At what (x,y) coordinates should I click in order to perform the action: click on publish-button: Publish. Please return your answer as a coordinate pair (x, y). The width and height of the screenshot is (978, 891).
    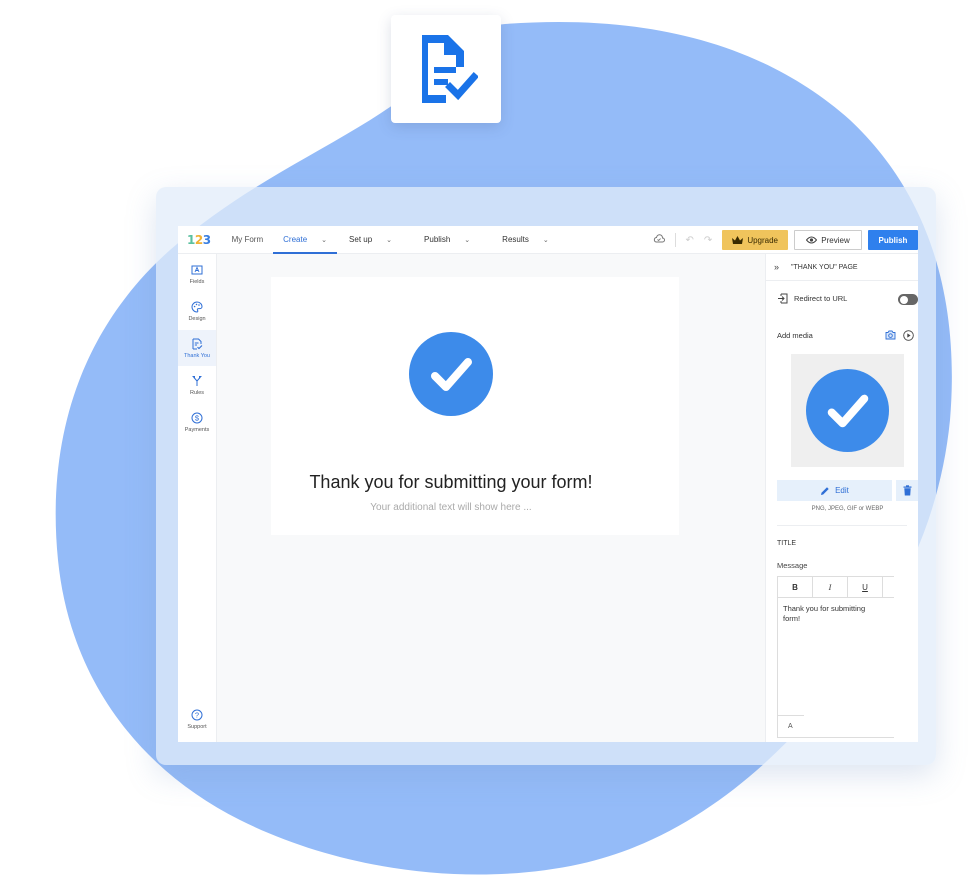
    Looking at the image, I should click on (893, 240).